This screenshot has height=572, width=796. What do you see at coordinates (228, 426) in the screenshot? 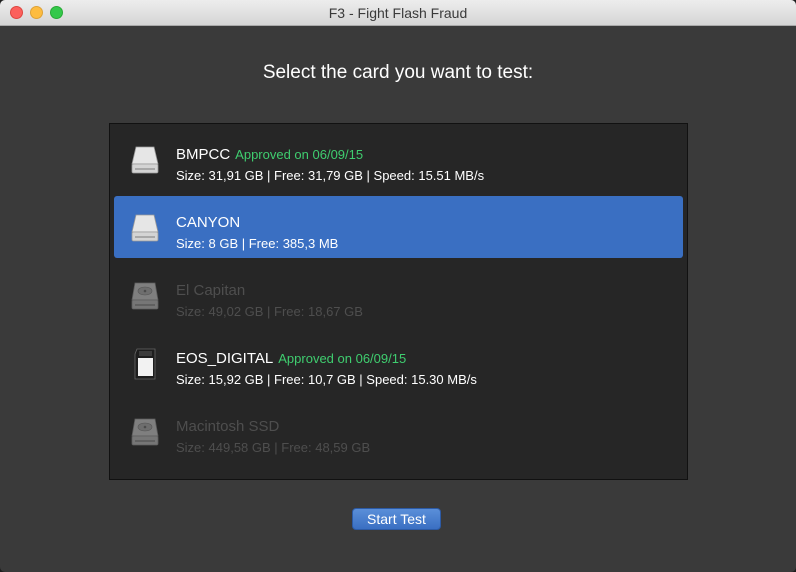
I see `drive-name: Macintosh SSD` at bounding box center [228, 426].